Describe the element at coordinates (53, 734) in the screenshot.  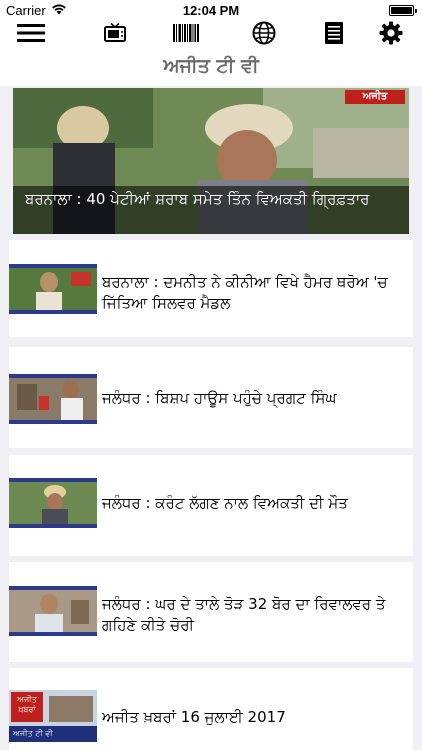
I see `thumb-strip: ਅਜੀਤ ਟੀ ਵੀ` at that location.